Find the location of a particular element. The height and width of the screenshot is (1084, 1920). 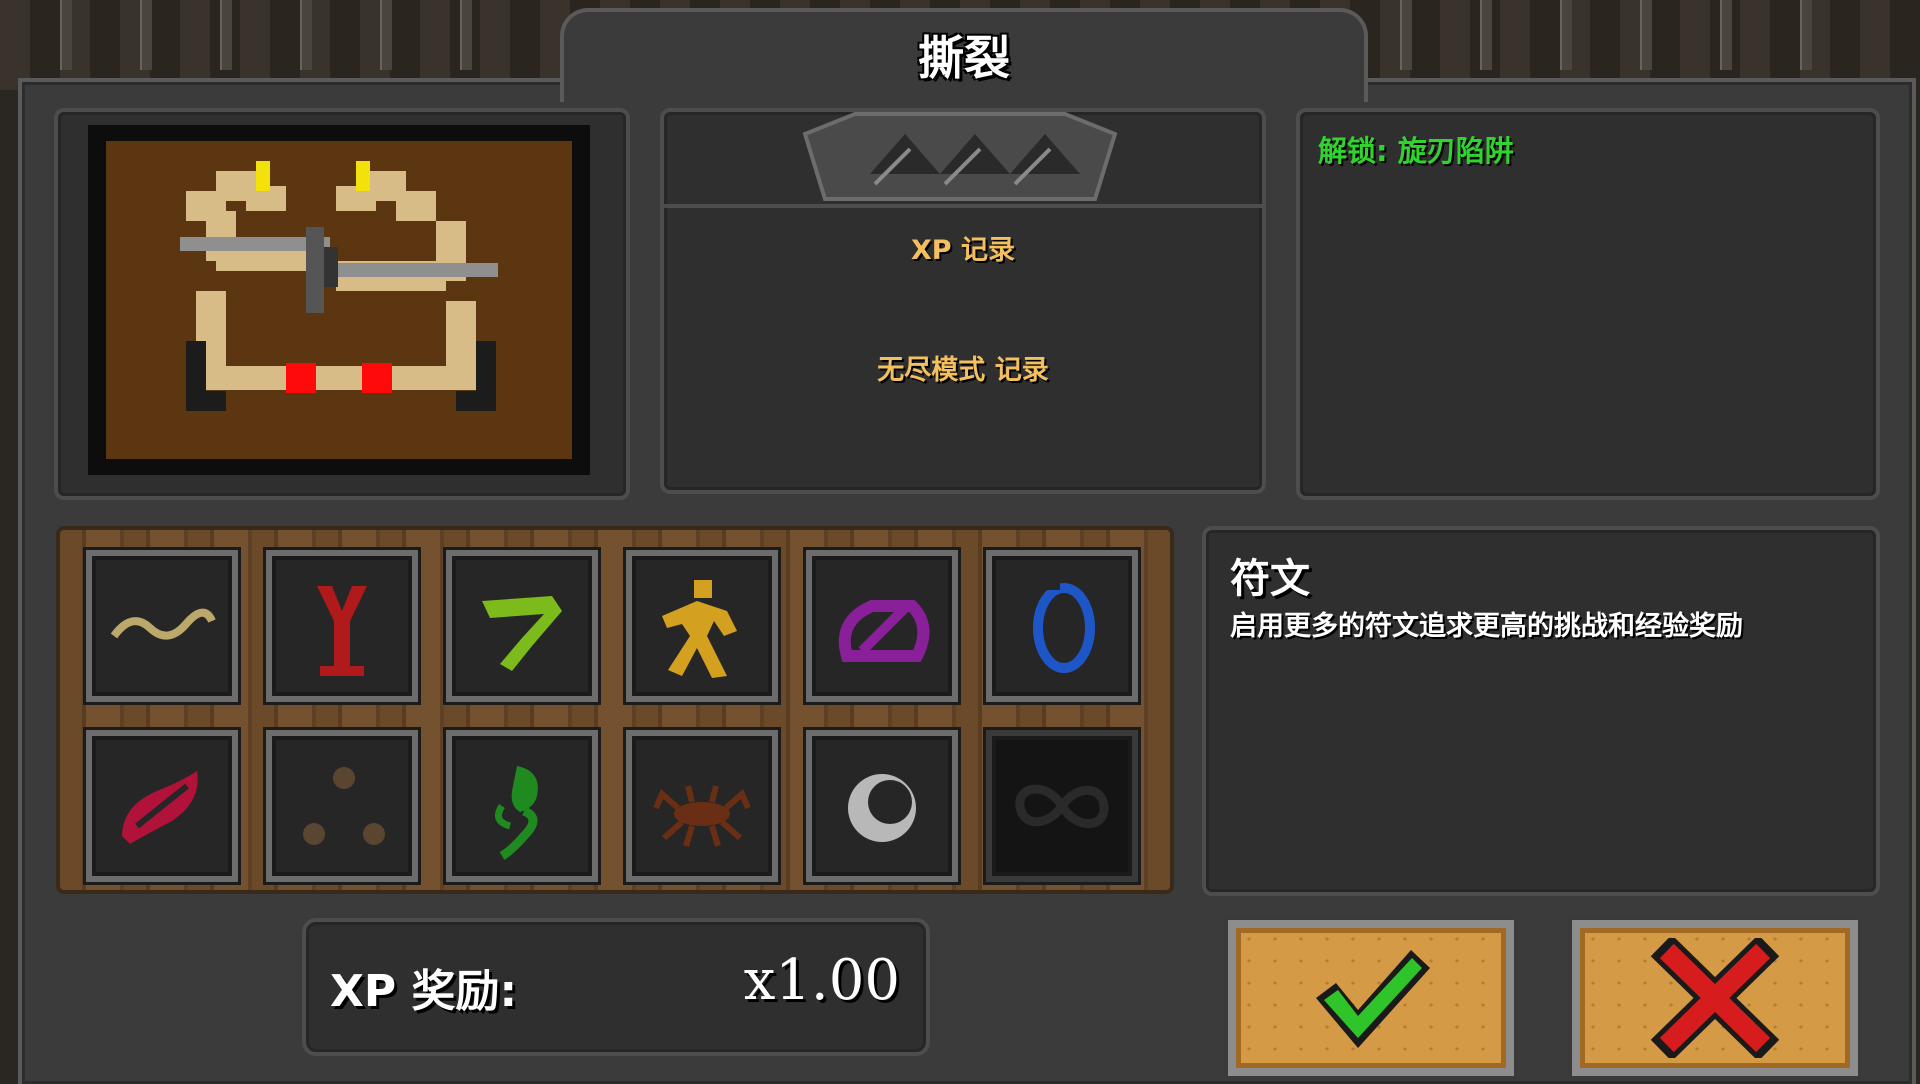

rune-slot-crescent is located at coordinates (882, 806).